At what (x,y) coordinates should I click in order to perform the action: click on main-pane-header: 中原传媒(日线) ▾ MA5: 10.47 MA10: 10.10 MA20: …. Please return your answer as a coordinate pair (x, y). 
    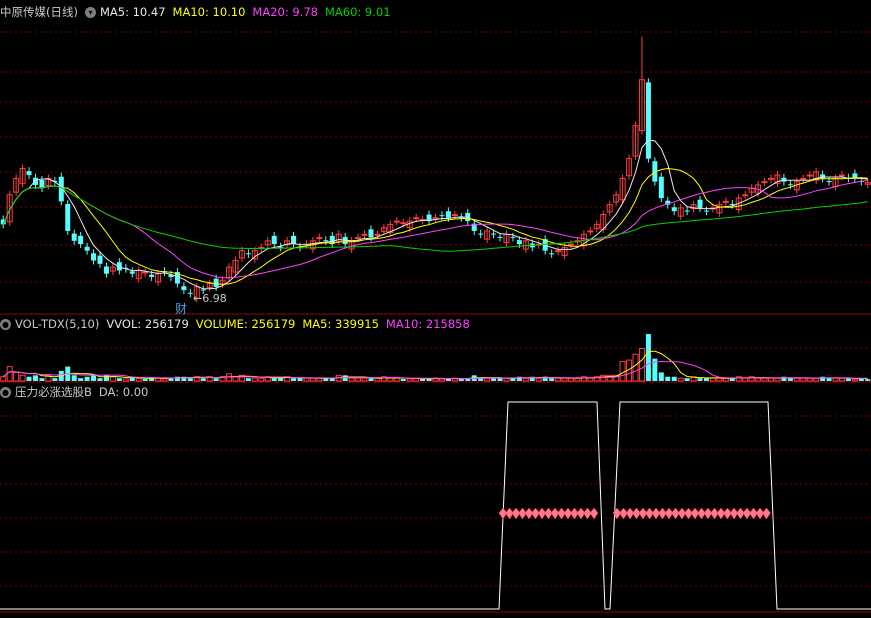
    Looking at the image, I should click on (199, 12).